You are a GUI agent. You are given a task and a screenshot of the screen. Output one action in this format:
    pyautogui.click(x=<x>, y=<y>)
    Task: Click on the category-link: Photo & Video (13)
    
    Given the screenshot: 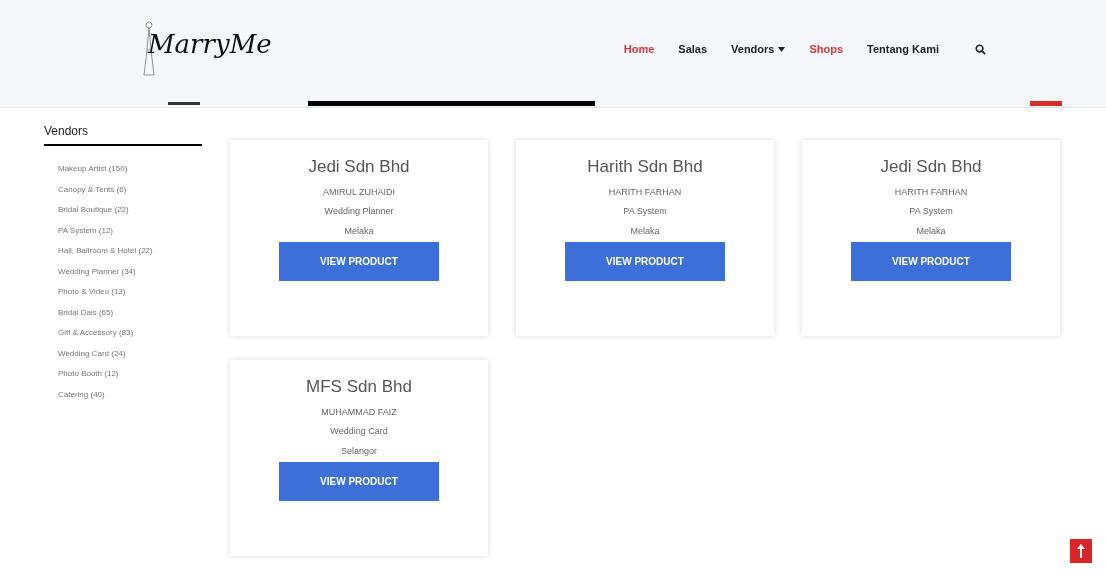 What is the action you would take?
    pyautogui.click(x=130, y=292)
    